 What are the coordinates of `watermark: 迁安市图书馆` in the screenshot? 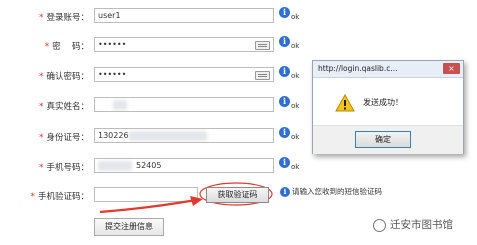 It's located at (413, 224).